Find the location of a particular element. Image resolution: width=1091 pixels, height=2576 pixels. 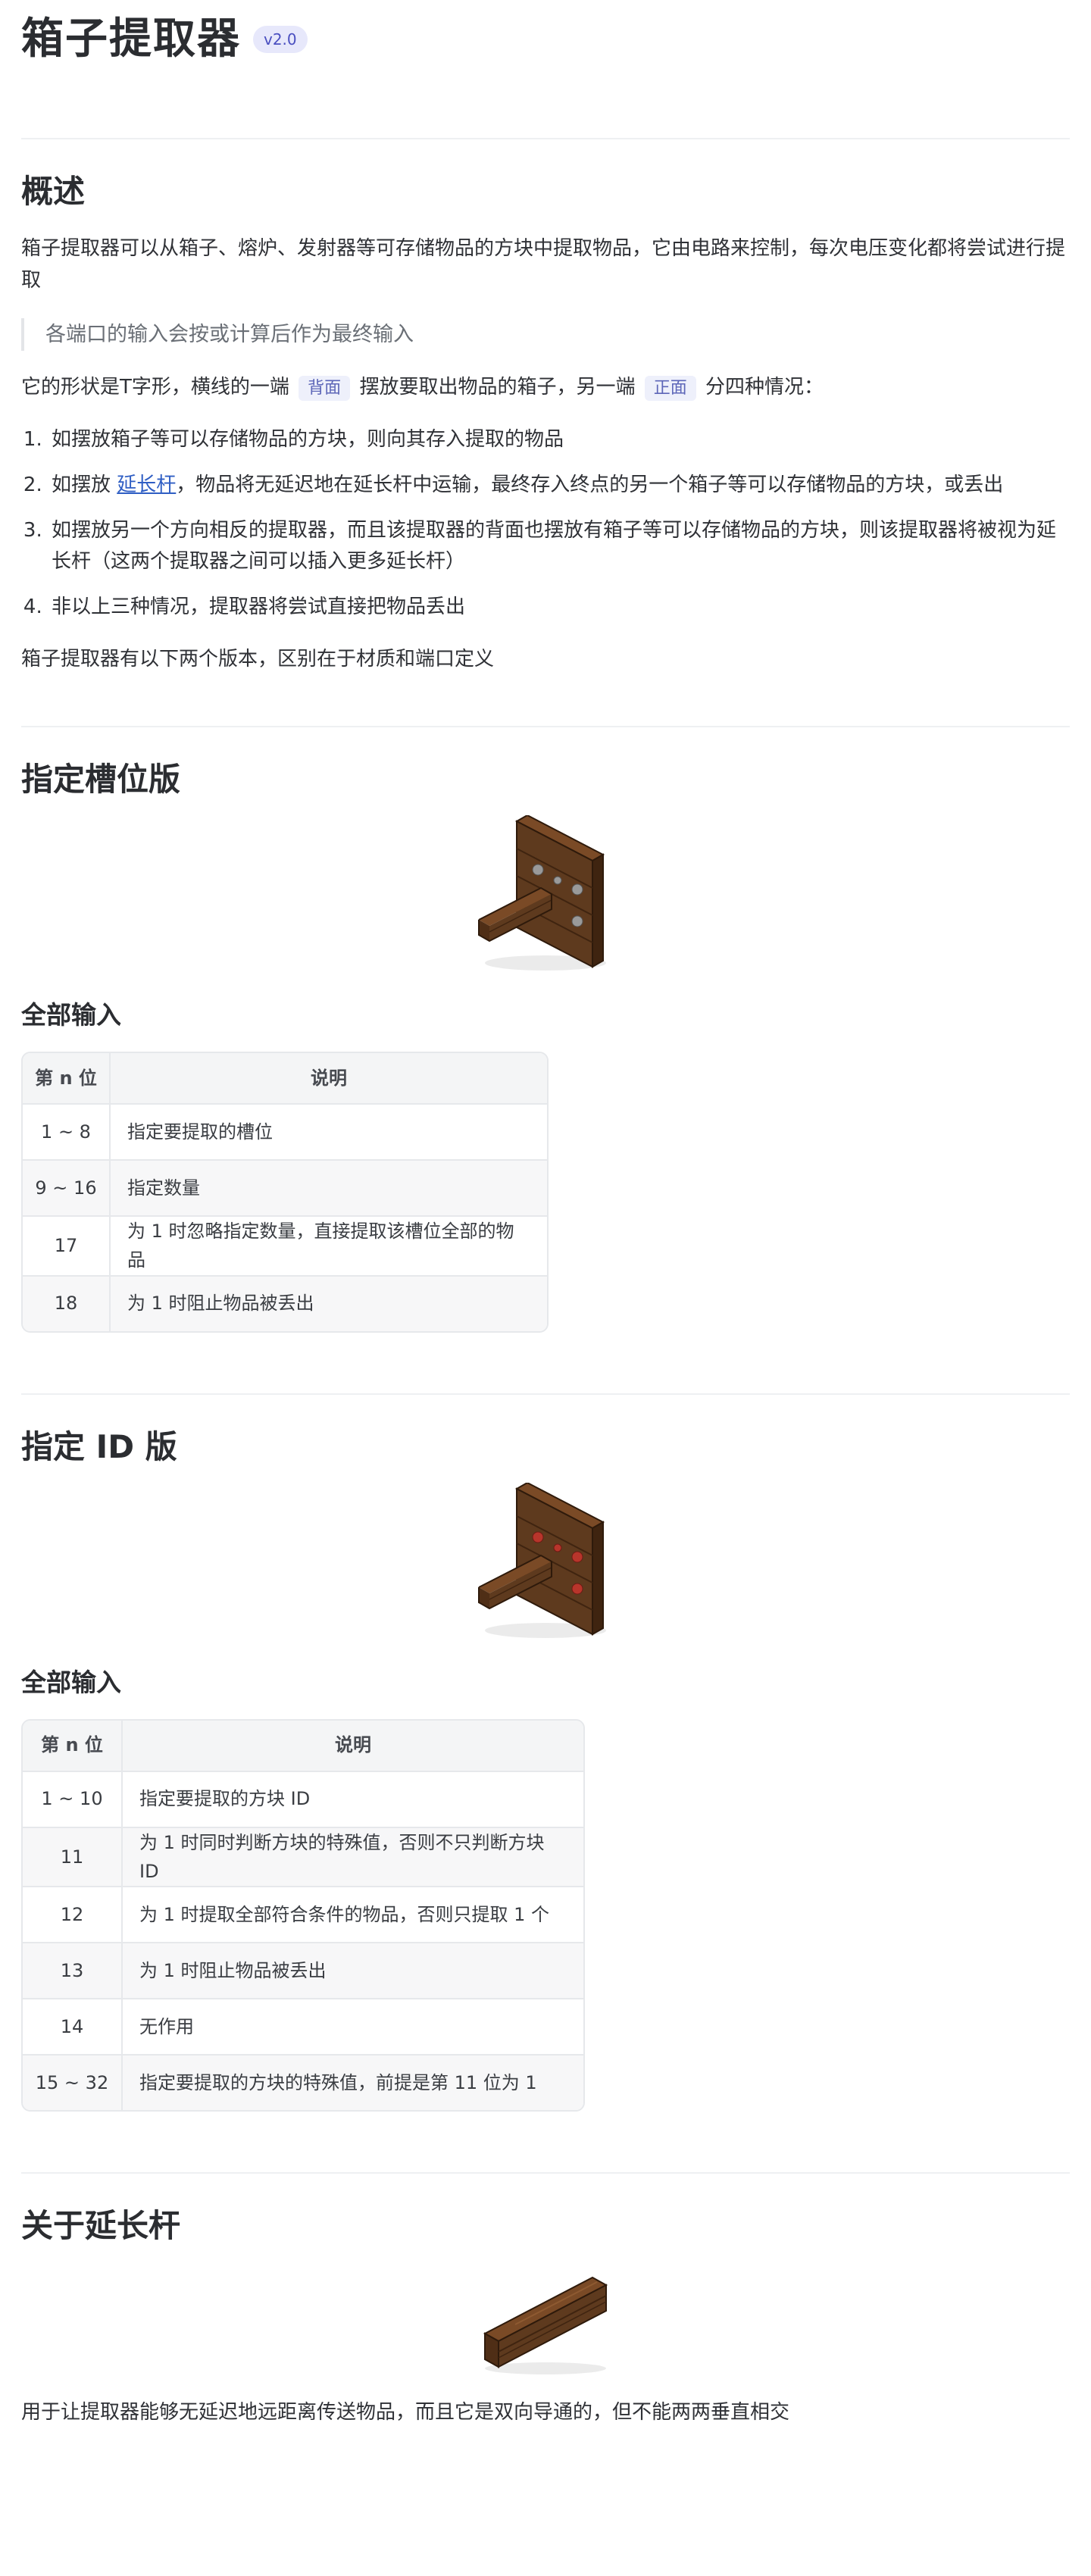

table-row: 1 ~ 8 指定要提取的槽位 is located at coordinates (285, 1130).